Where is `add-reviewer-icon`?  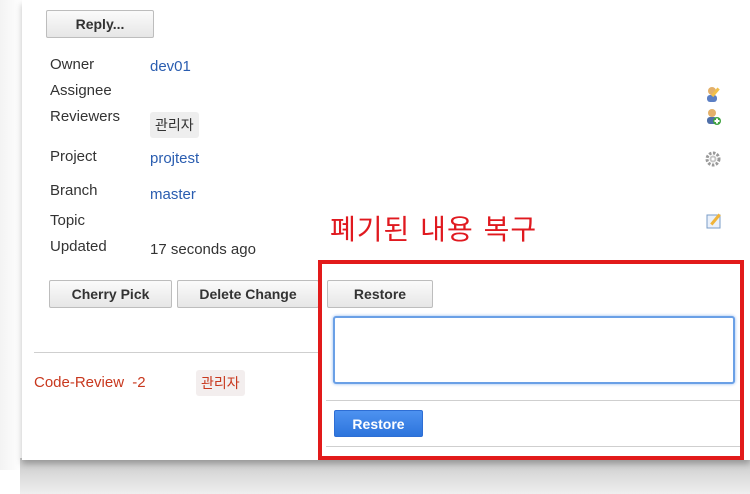
add-reviewer-icon is located at coordinates (713, 117).